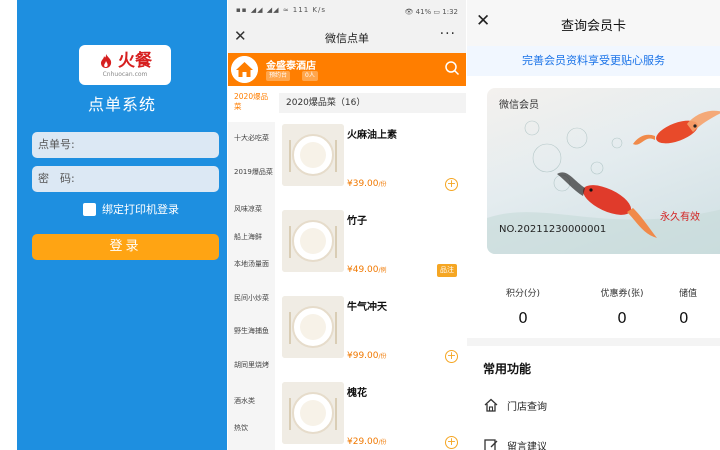 The height and width of the screenshot is (450, 720). What do you see at coordinates (125, 179) in the screenshot?
I see `password-input: 密 码:` at bounding box center [125, 179].